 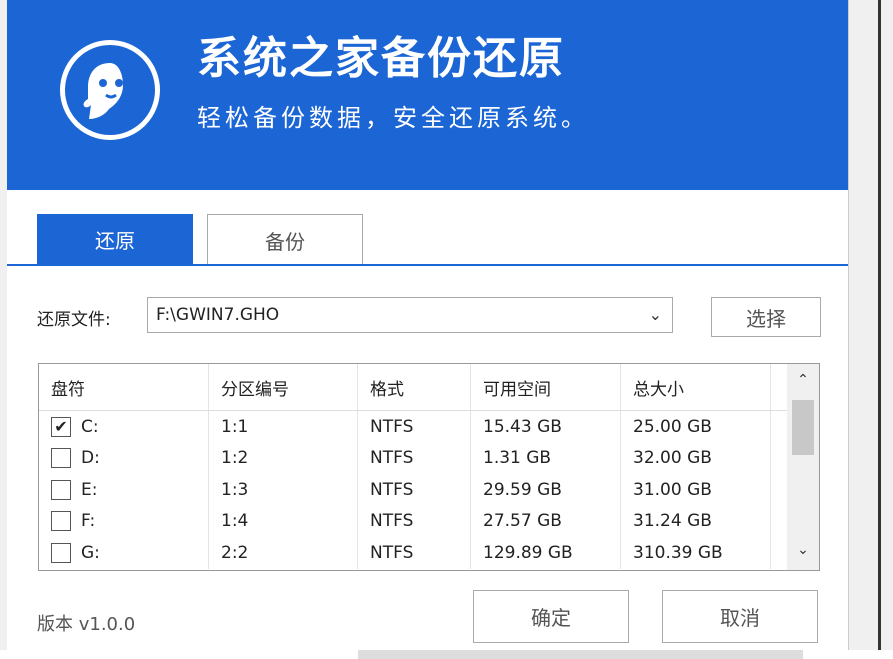 I want to click on drive-letter: D:, so click(x=90, y=458).